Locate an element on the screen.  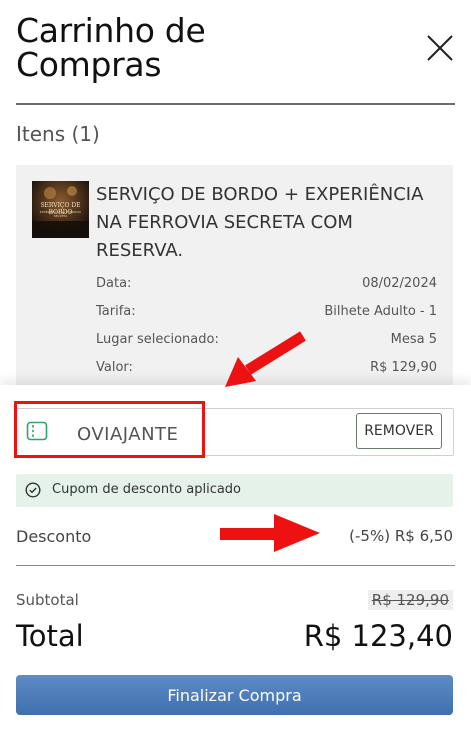
detail-label: Tarifa: is located at coordinates (116, 311).